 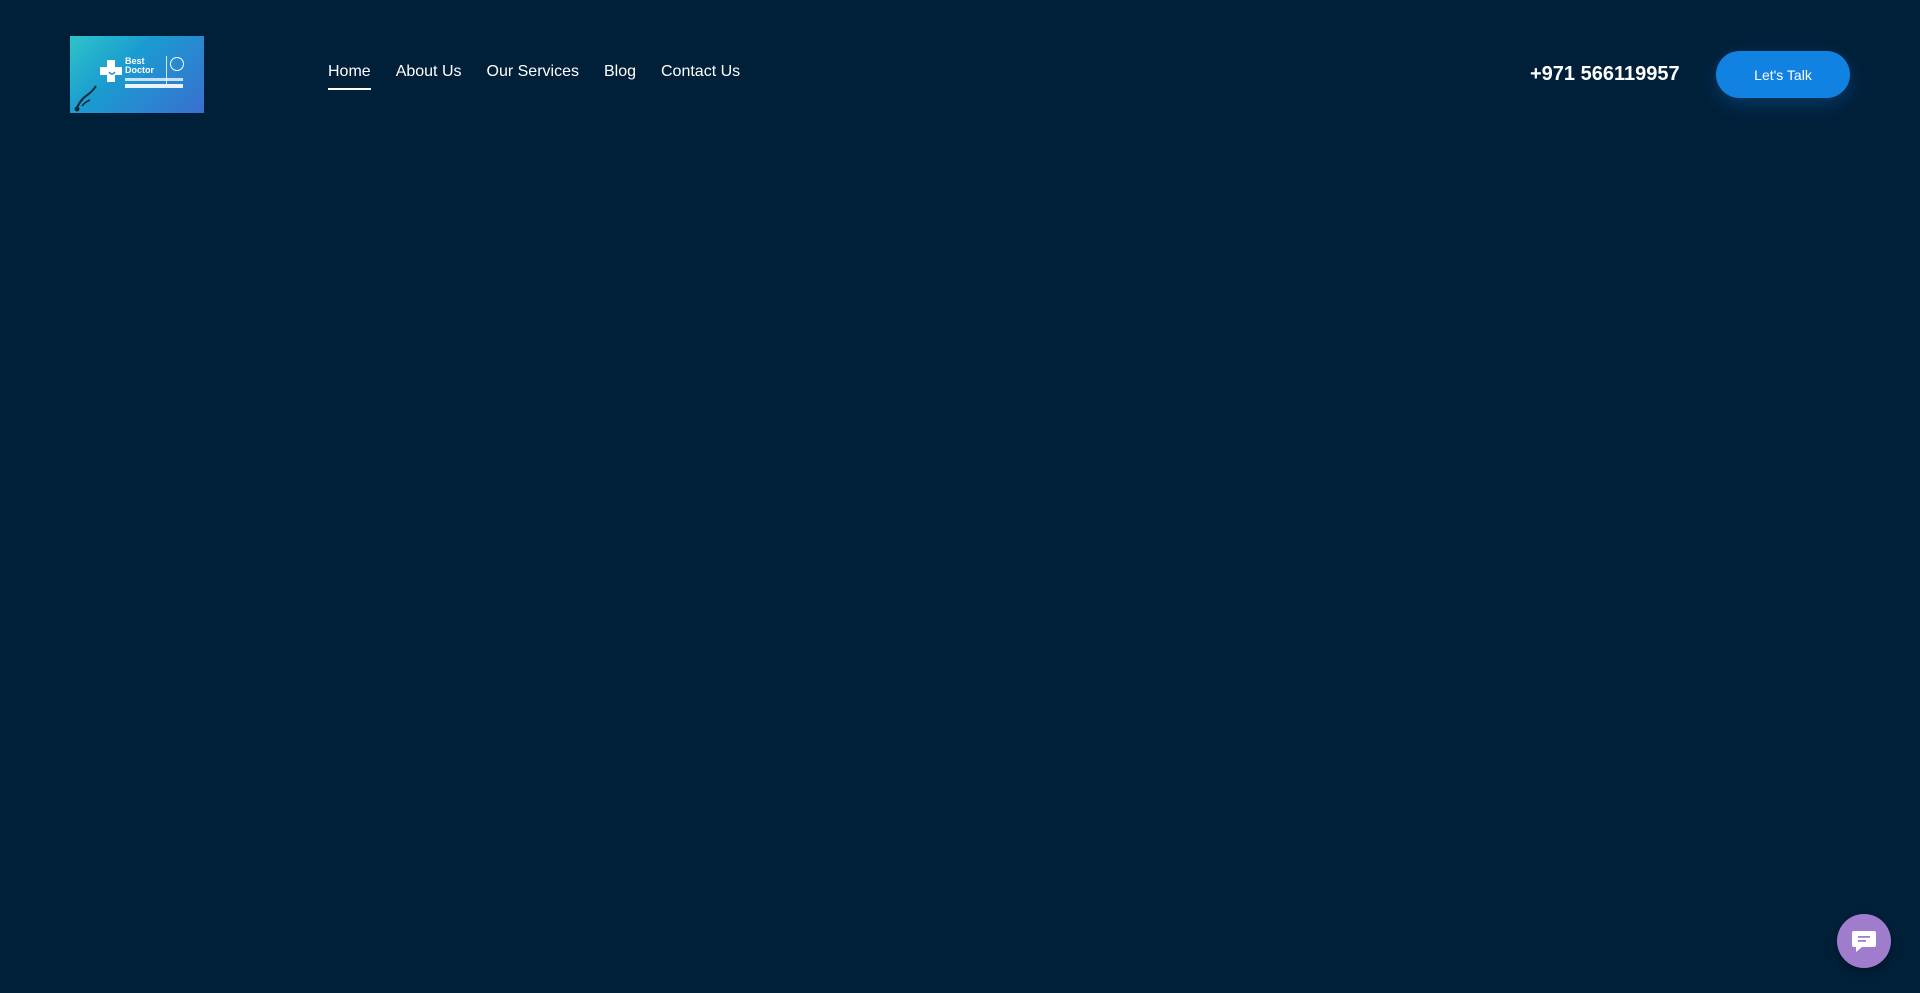 What do you see at coordinates (1783, 74) in the screenshot?
I see `lets-talk-button: Let's Talk` at bounding box center [1783, 74].